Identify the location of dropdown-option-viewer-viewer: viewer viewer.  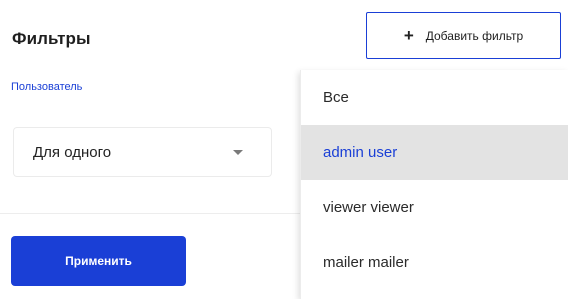
(434, 207).